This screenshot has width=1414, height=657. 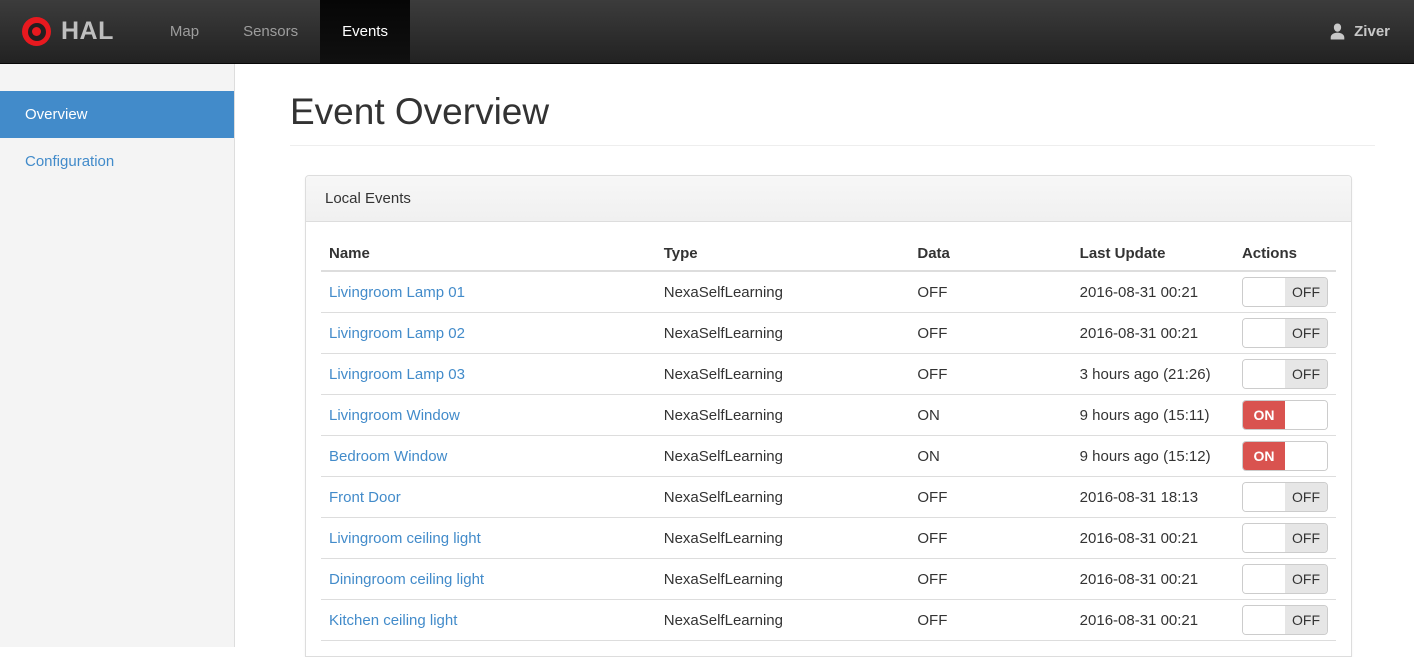 I want to click on event-name-cell: Front Door, so click(x=488, y=497).